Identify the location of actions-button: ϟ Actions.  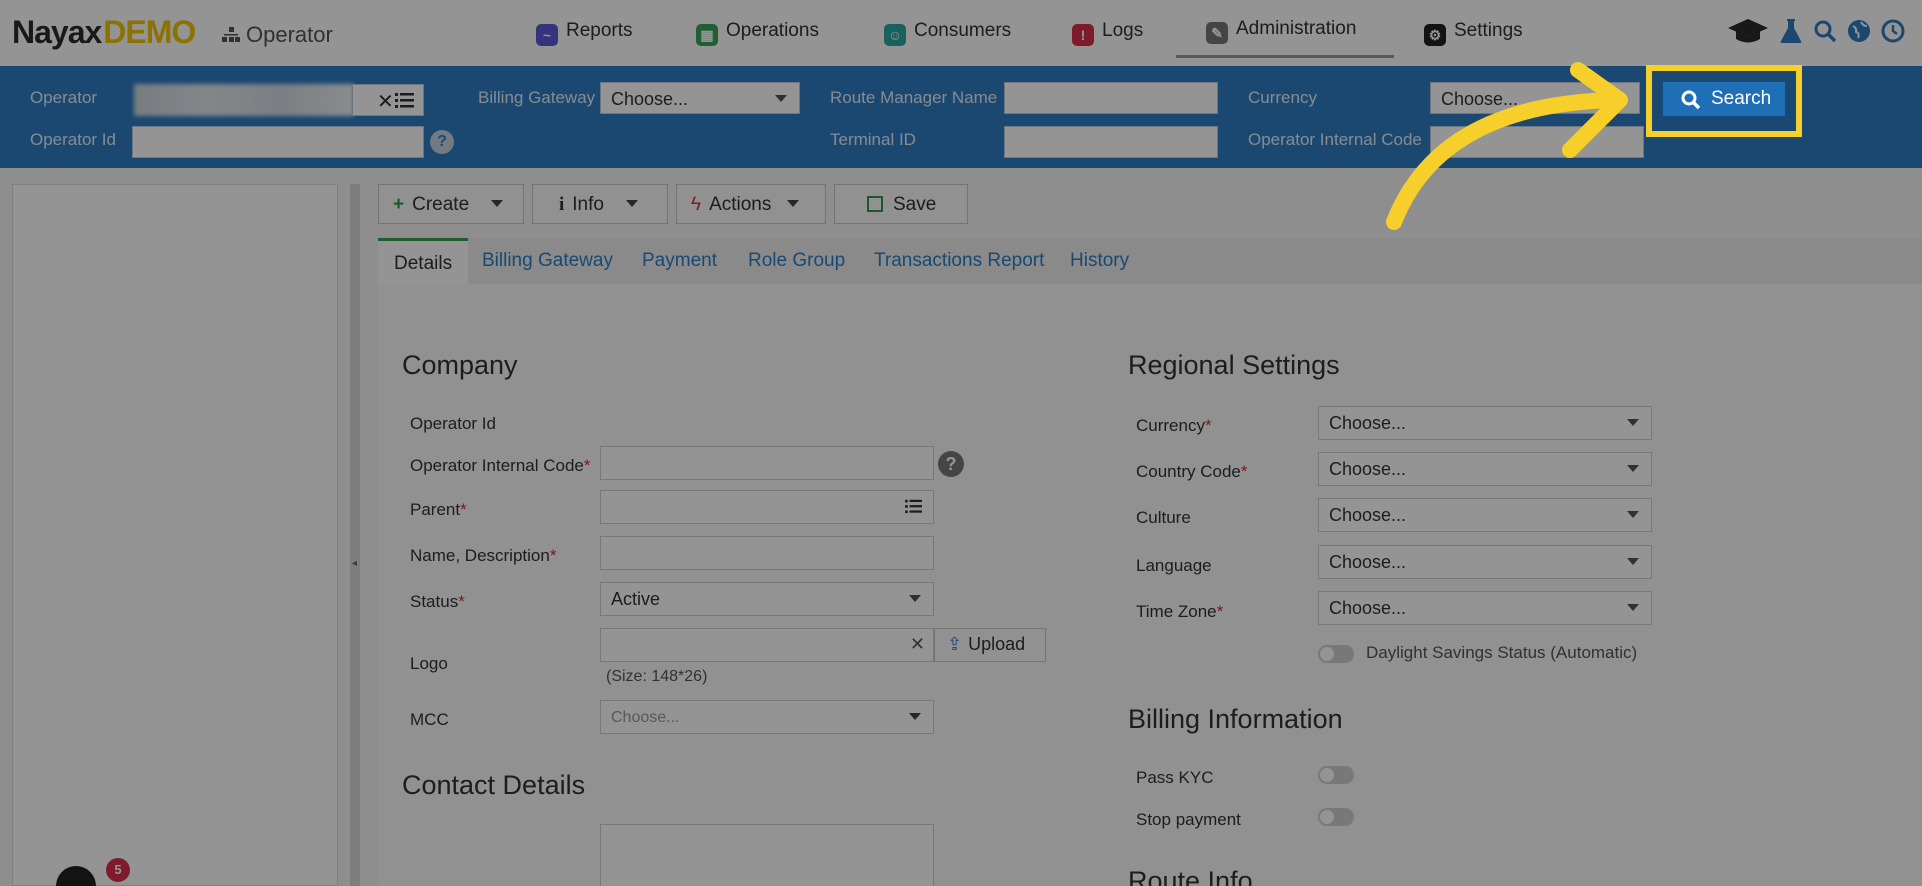
(751, 204).